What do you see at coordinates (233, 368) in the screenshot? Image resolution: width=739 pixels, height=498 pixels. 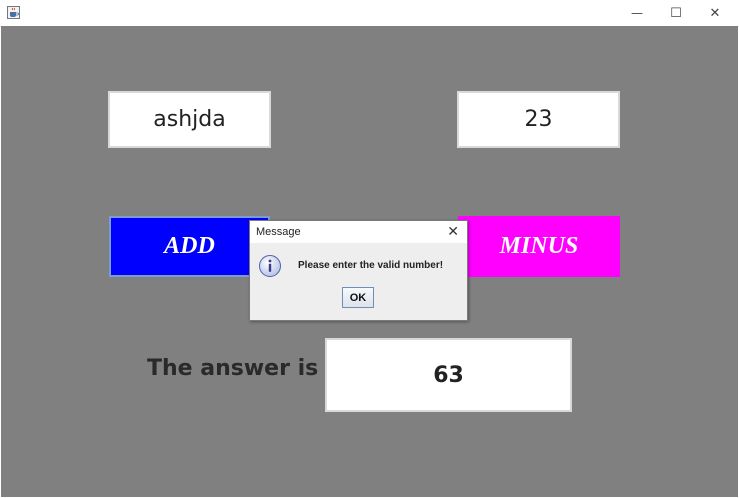 I see `answer-label: The answer is` at bounding box center [233, 368].